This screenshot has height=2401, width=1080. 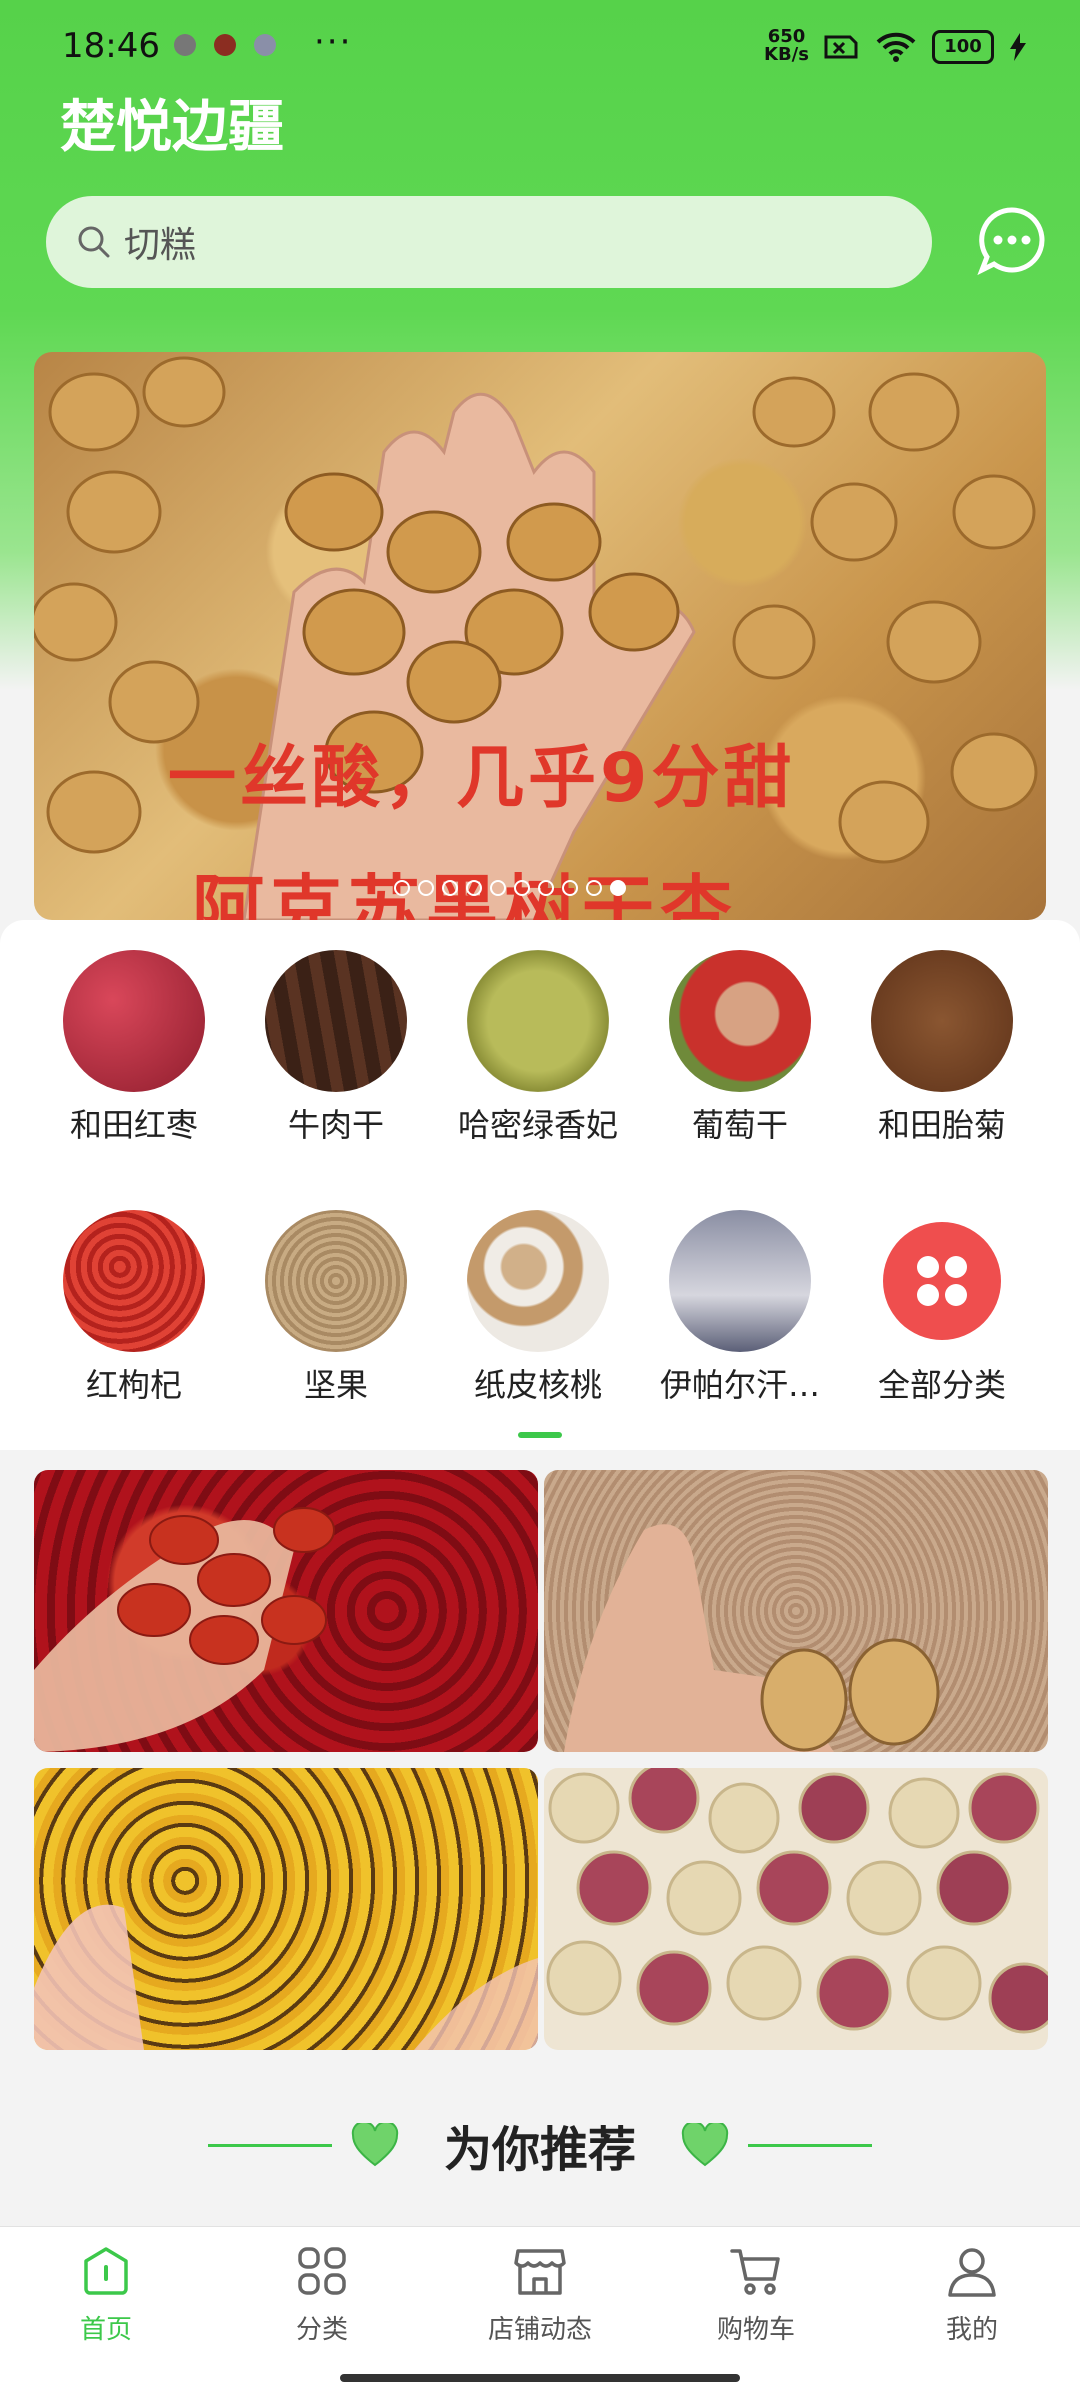 I want to click on recommend-title: 为你推荐, so click(x=539, y=2150).